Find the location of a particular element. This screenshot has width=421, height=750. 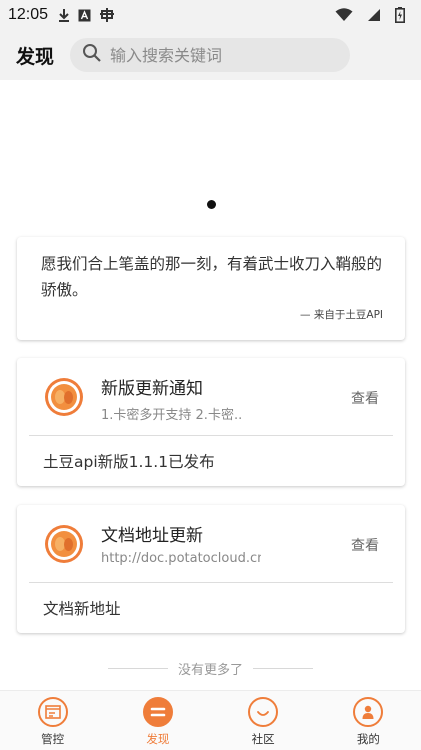

status-time: 12:05 is located at coordinates (28, 14).